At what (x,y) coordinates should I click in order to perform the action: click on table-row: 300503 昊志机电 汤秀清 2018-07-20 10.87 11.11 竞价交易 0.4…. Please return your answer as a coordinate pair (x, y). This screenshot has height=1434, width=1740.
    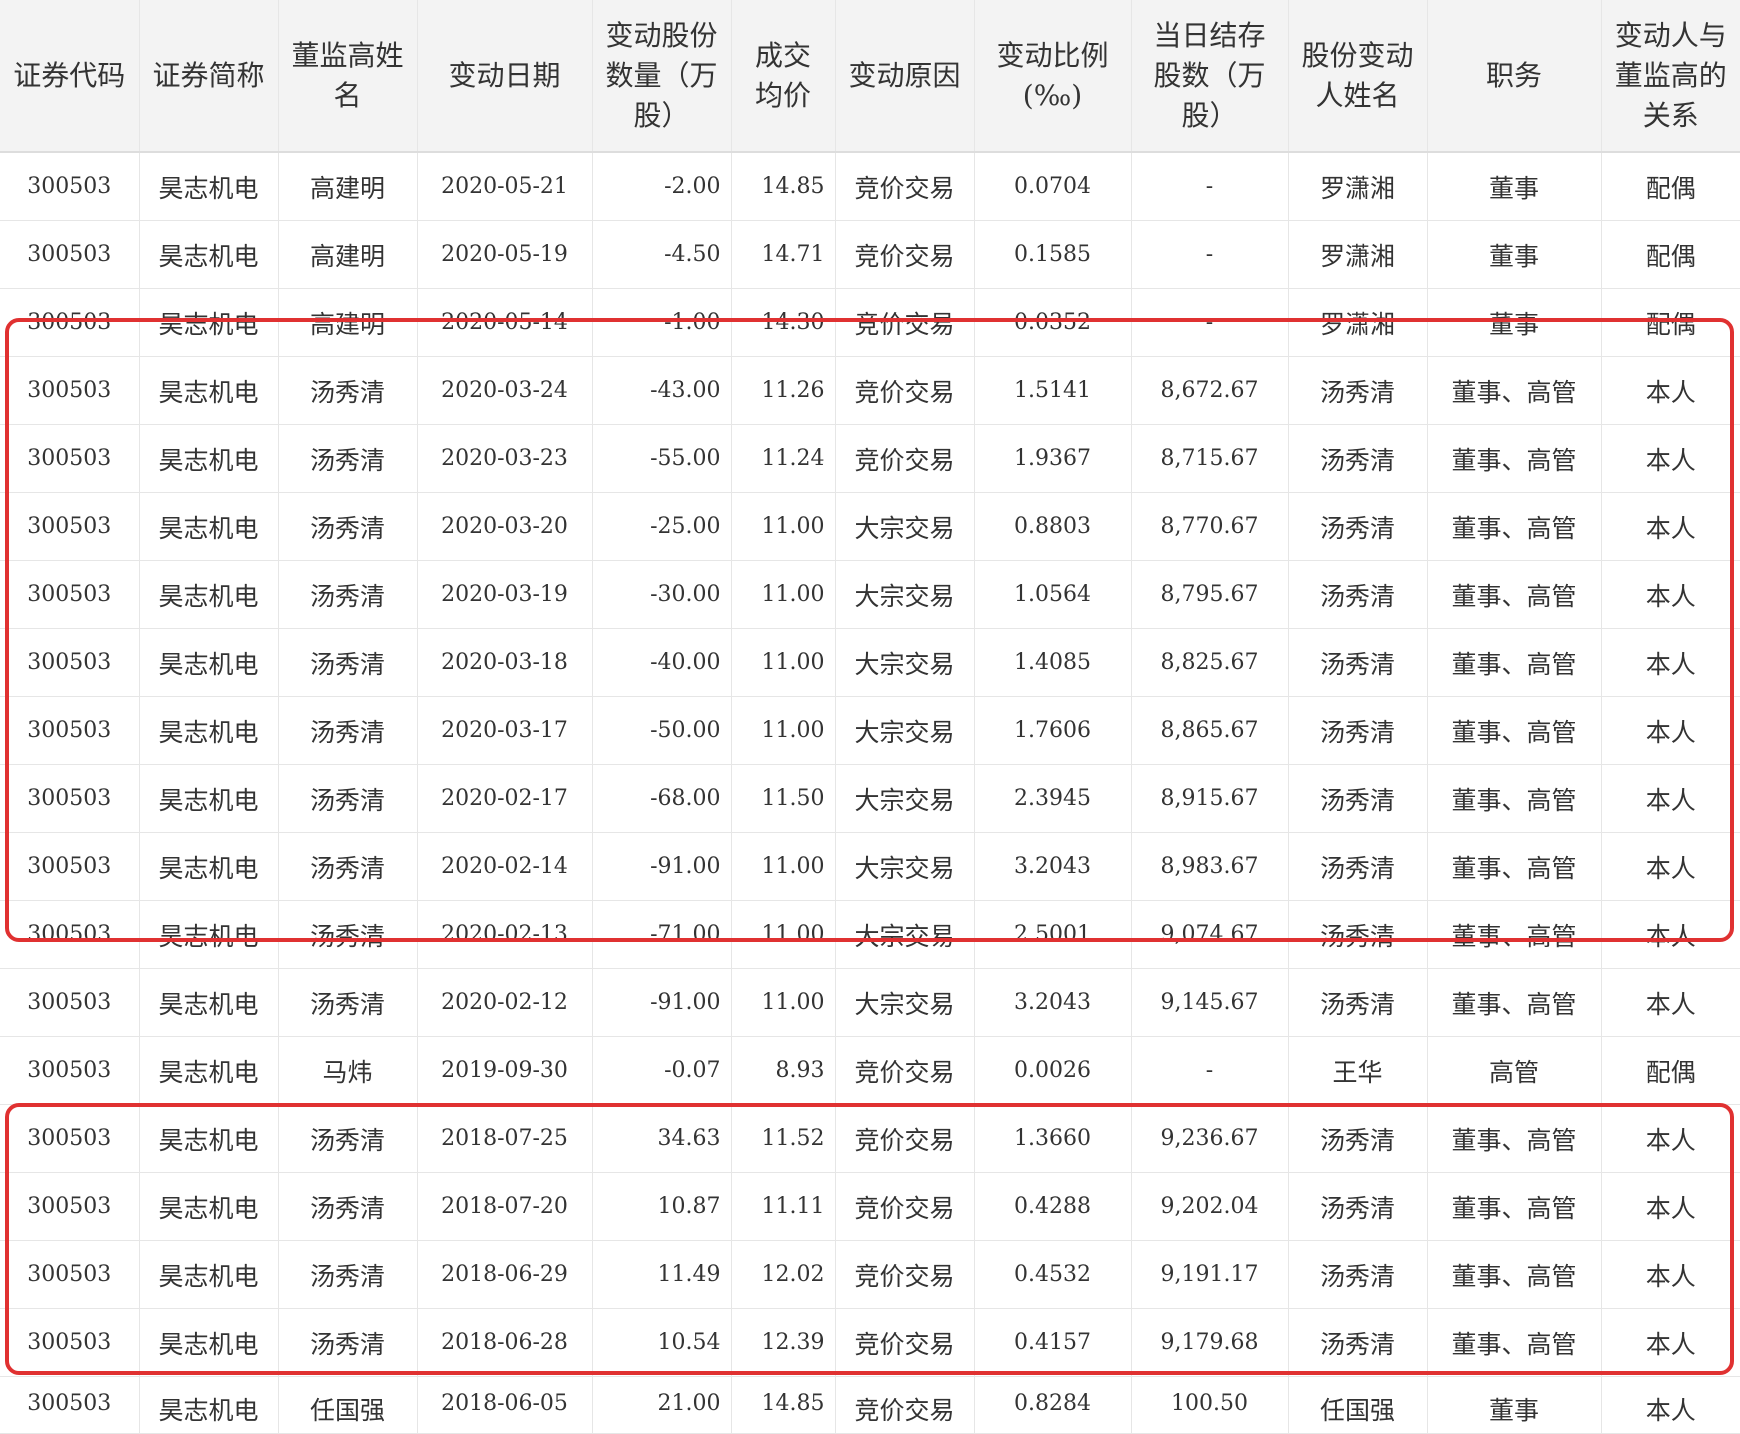
    Looking at the image, I should click on (870, 1206).